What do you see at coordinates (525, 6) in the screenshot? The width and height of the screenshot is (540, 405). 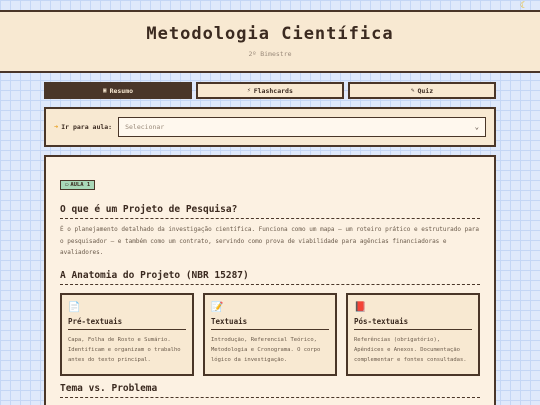 I see `moon-icon: ☾` at bounding box center [525, 6].